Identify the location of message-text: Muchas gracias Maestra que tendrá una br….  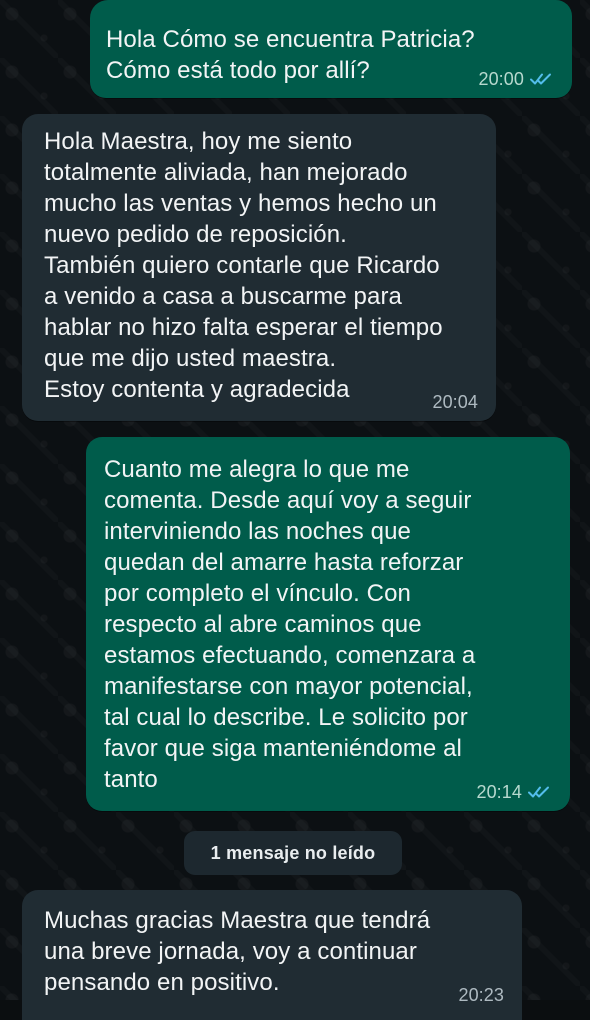
(237, 951).